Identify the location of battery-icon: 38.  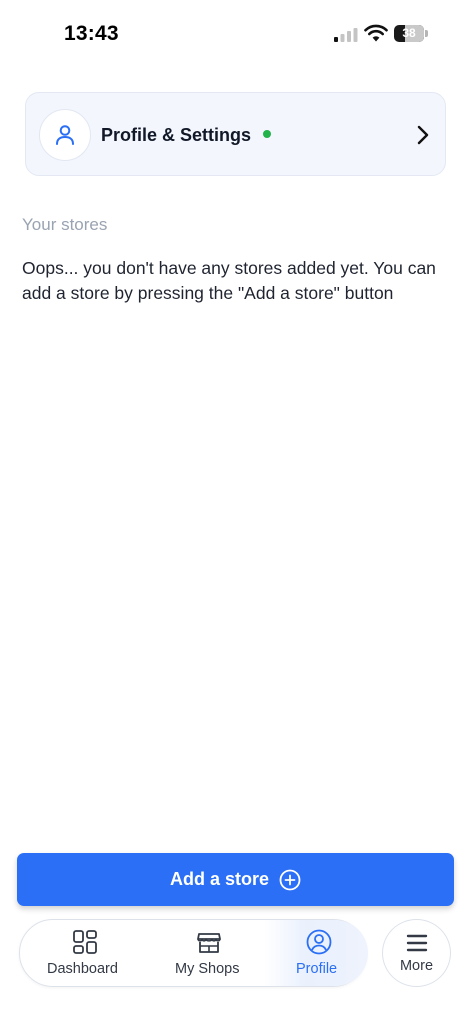
(411, 33).